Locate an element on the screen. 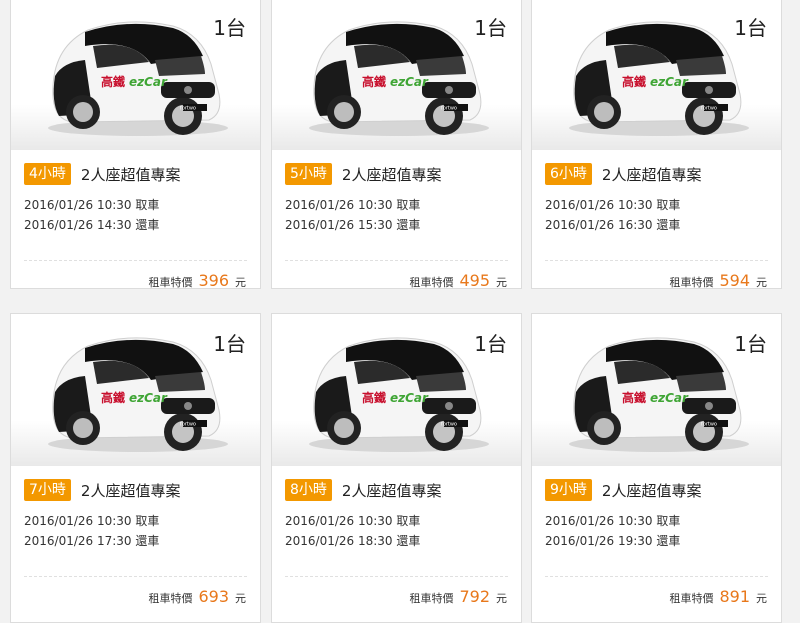 The width and height of the screenshot is (800, 623). price-row: 租車特價 594 元 is located at coordinates (718, 280).